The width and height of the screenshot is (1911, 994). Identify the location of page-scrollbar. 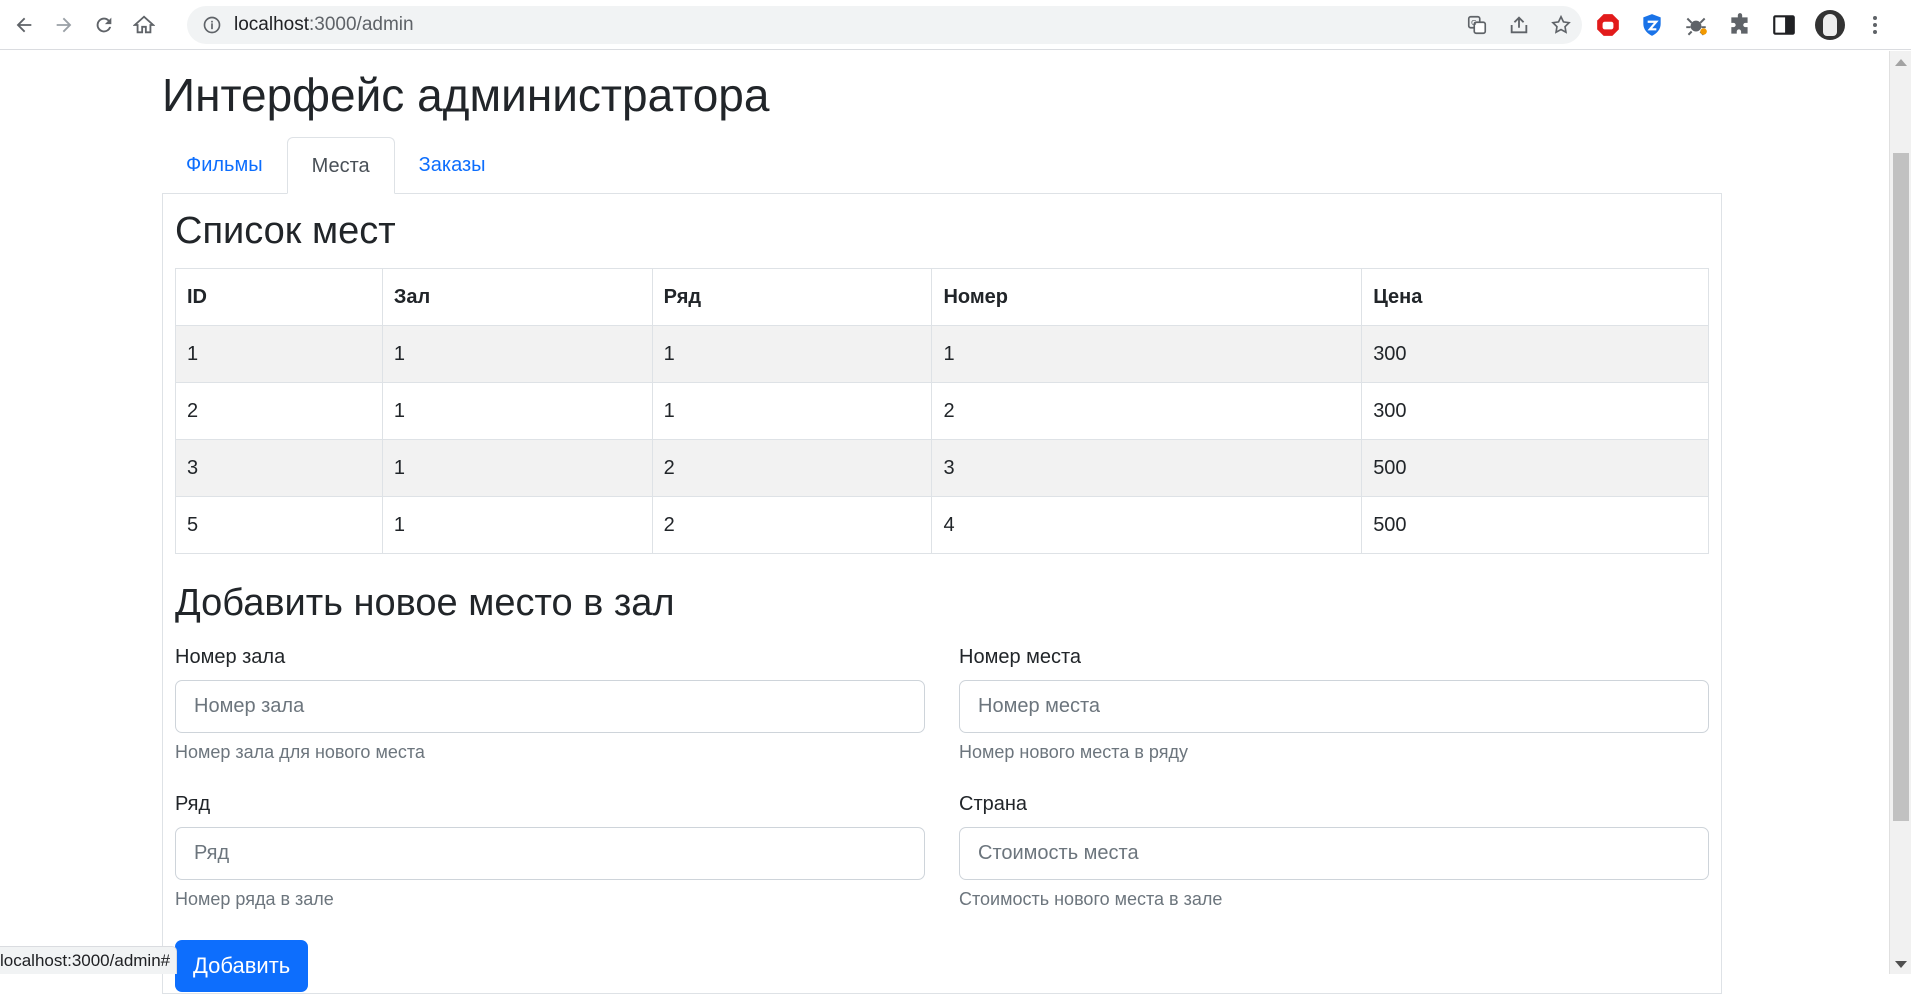
(1900, 512).